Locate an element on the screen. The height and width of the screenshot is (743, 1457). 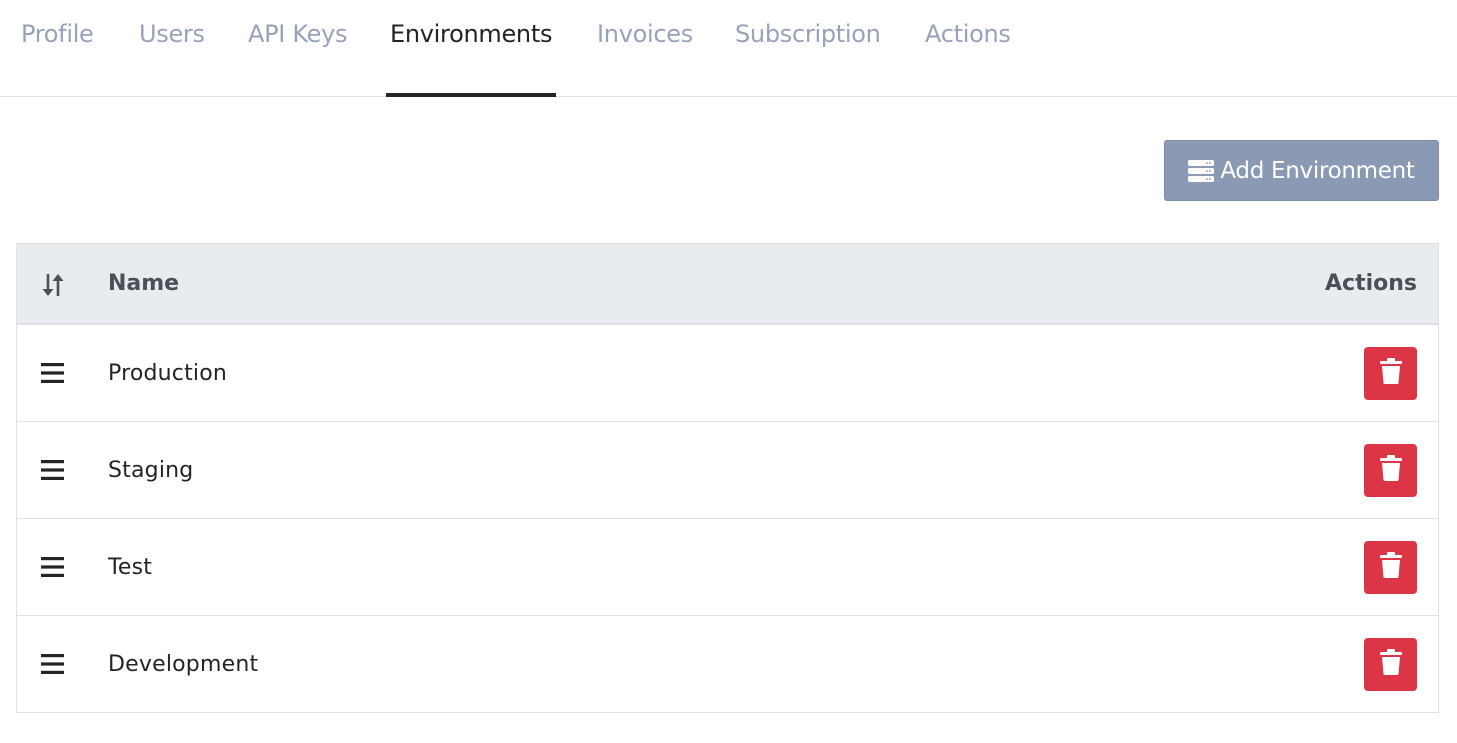
tab-profile: Profile is located at coordinates (57, 48).